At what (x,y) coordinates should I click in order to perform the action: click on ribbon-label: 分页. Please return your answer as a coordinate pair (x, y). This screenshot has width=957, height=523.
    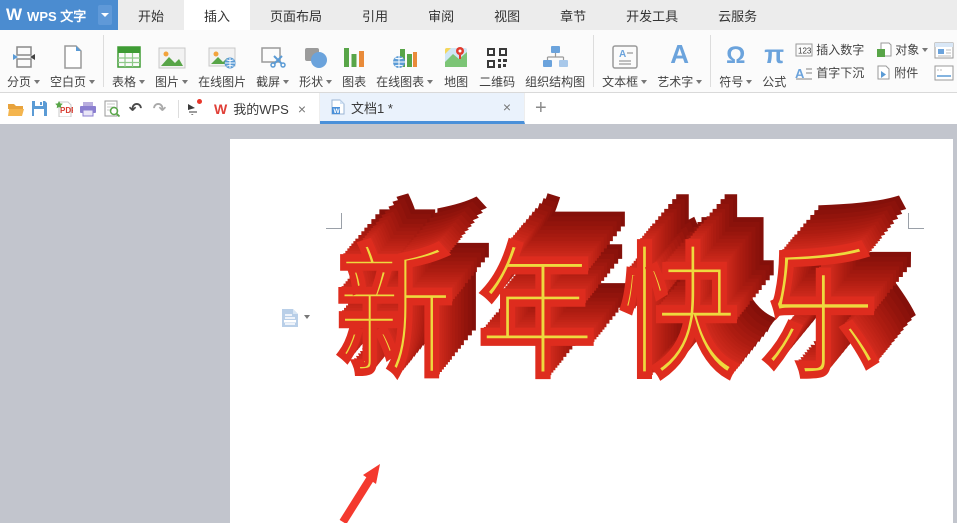
    Looking at the image, I should click on (19, 82).